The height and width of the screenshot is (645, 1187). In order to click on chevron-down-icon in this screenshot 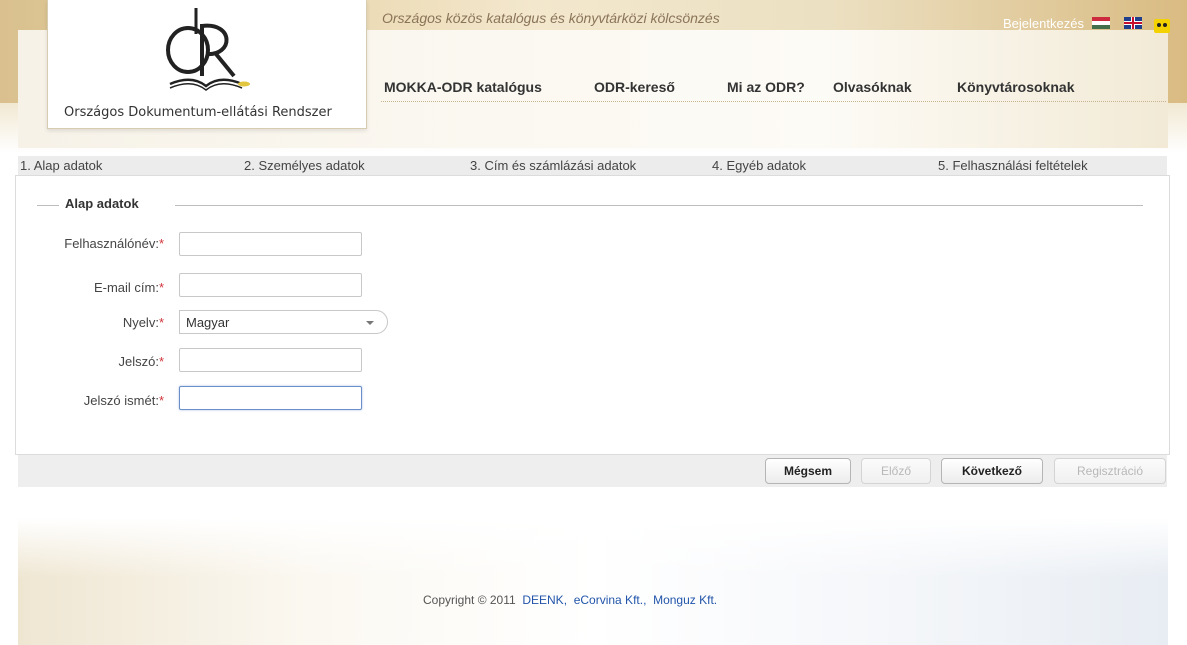, I will do `click(370, 323)`.